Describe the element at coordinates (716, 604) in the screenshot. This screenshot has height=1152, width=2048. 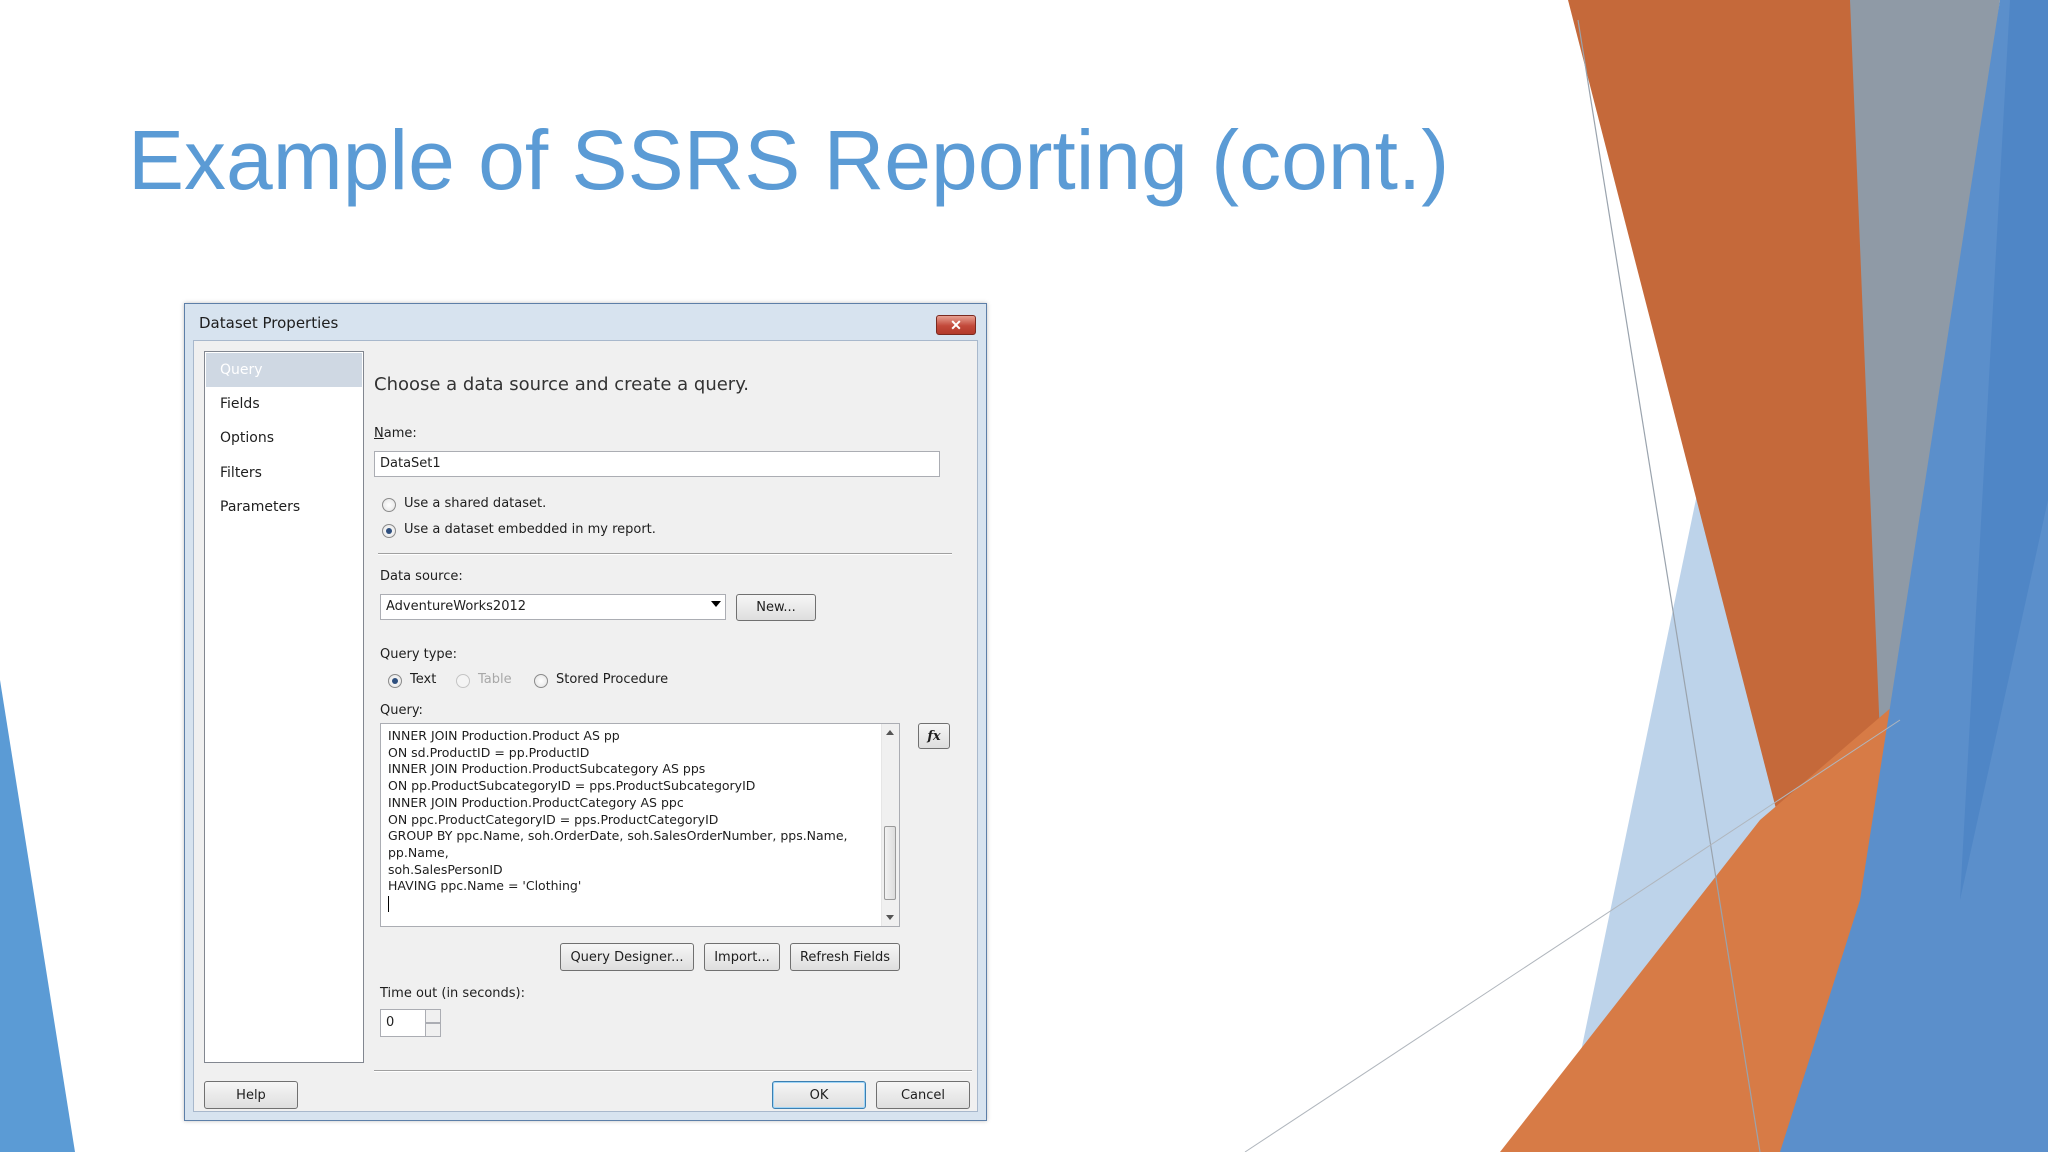
I see `chevron-down-icon` at that location.